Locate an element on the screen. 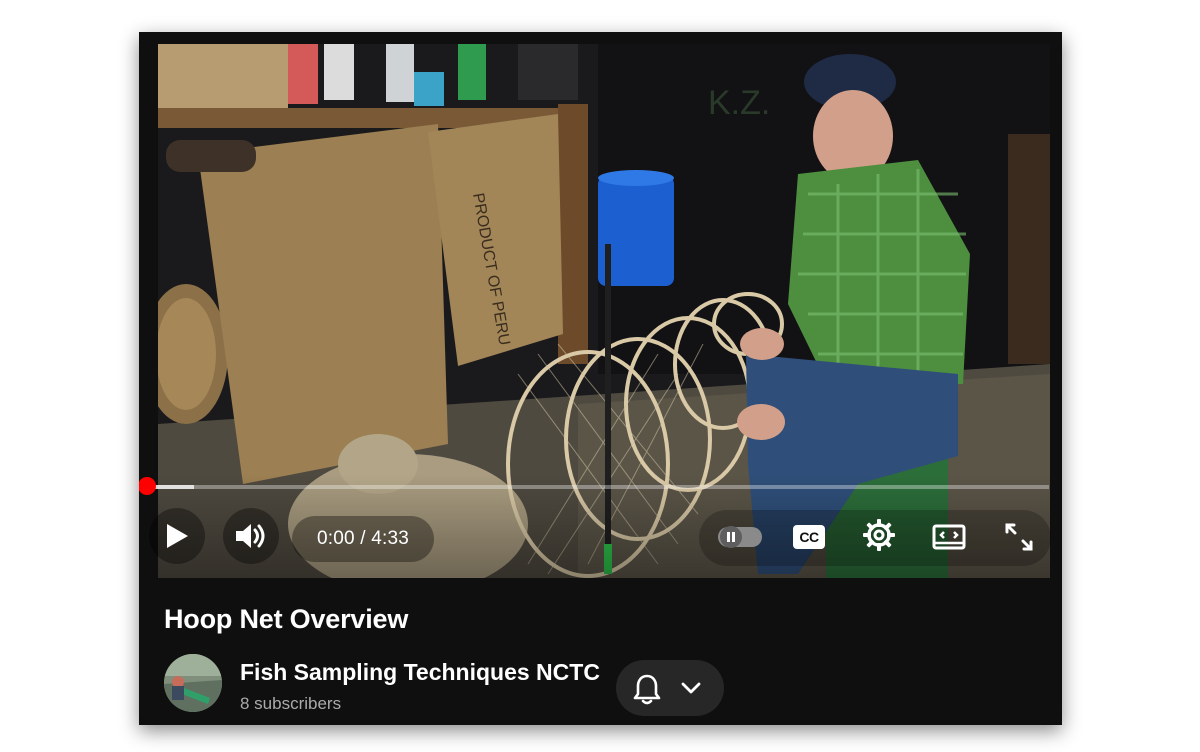 The width and height of the screenshot is (1200, 752). channel-avatar is located at coordinates (193, 683).